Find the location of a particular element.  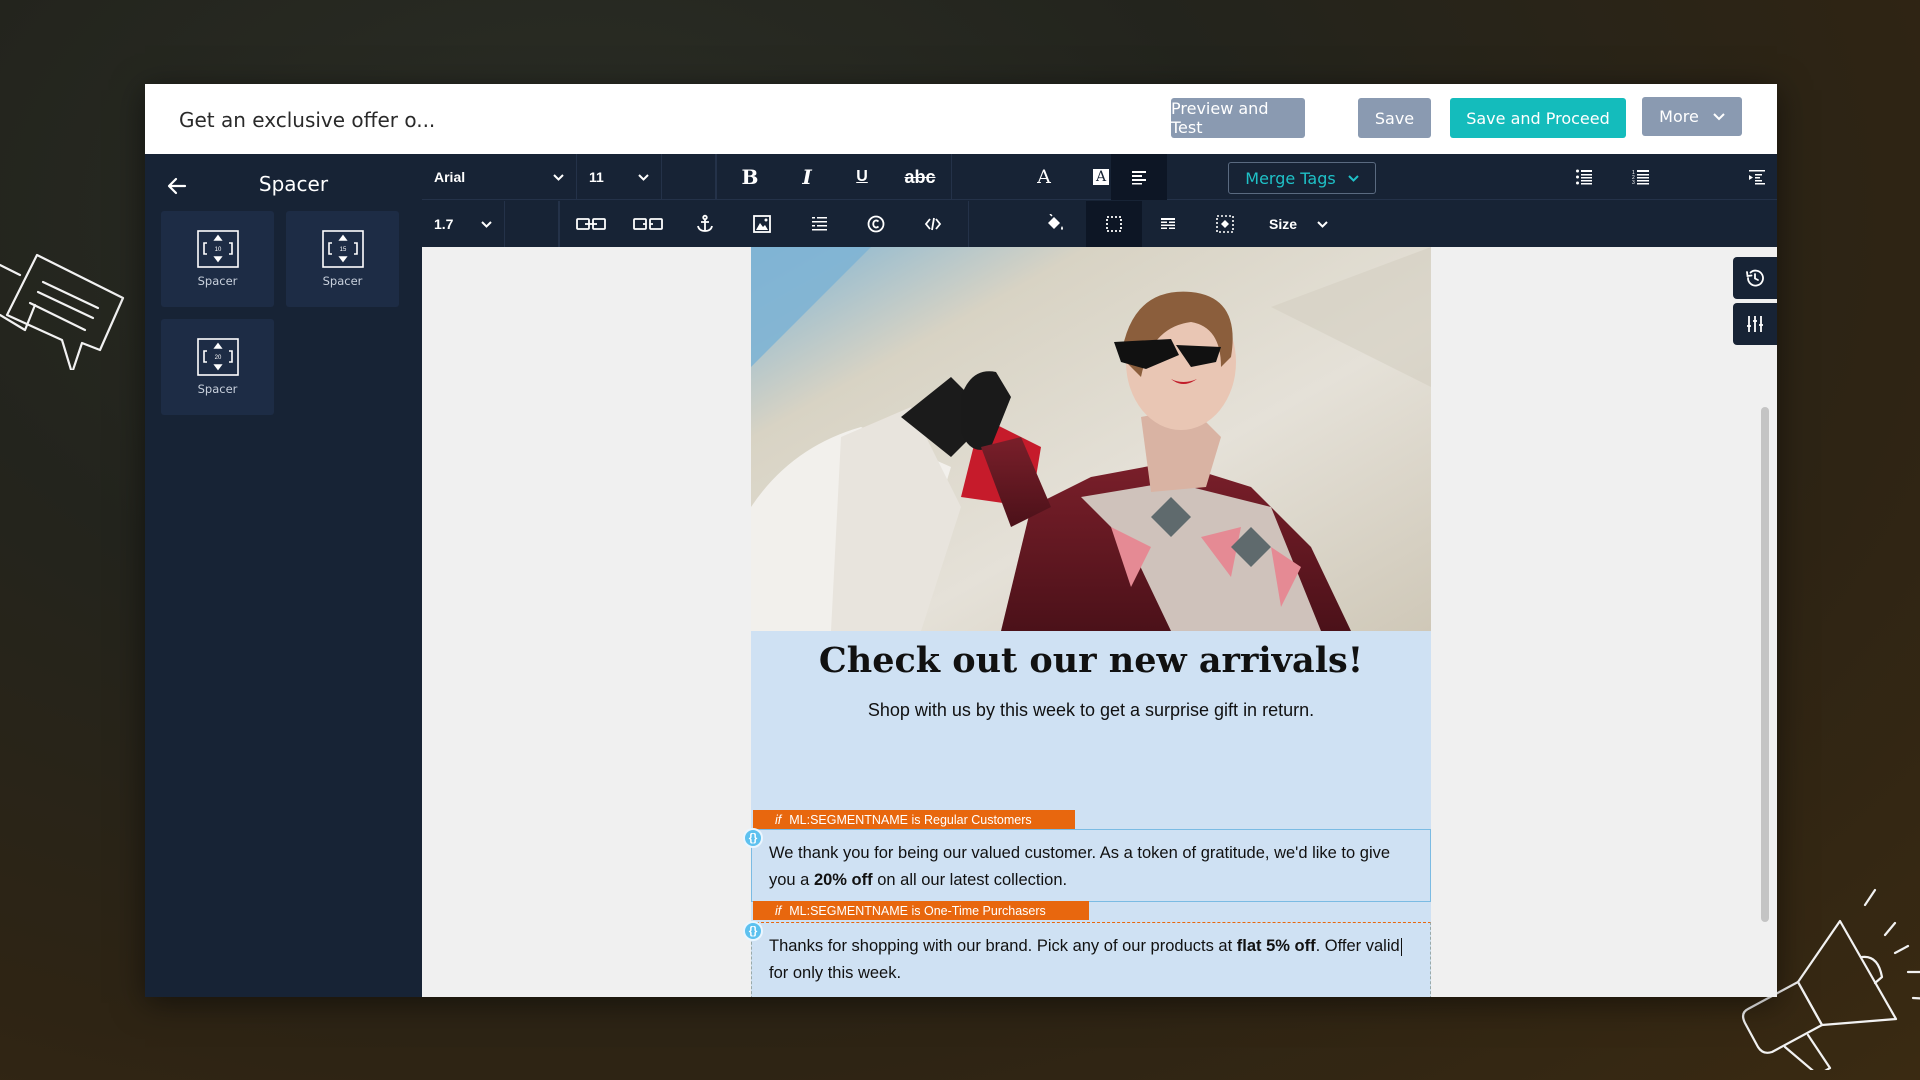

code-icon is located at coordinates (933, 224).